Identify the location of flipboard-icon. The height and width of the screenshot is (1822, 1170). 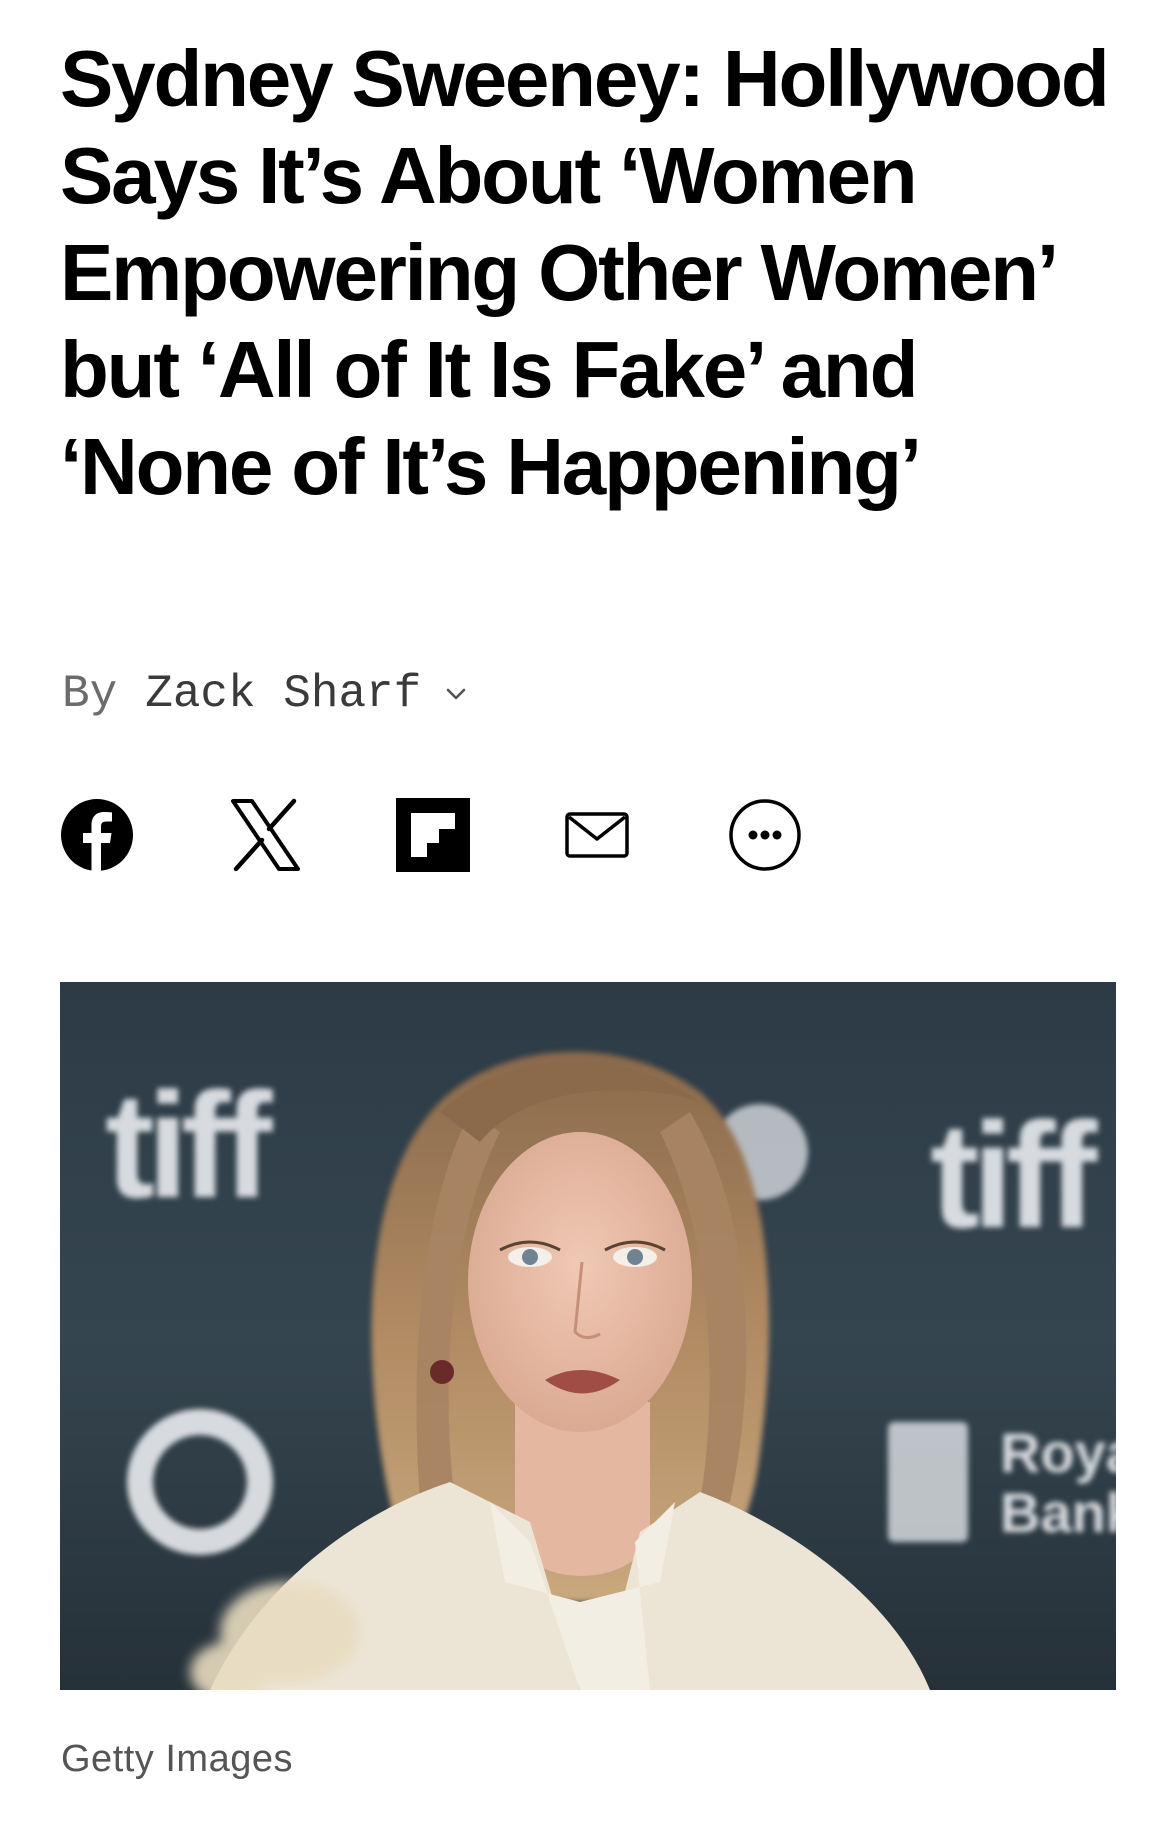
(433, 835).